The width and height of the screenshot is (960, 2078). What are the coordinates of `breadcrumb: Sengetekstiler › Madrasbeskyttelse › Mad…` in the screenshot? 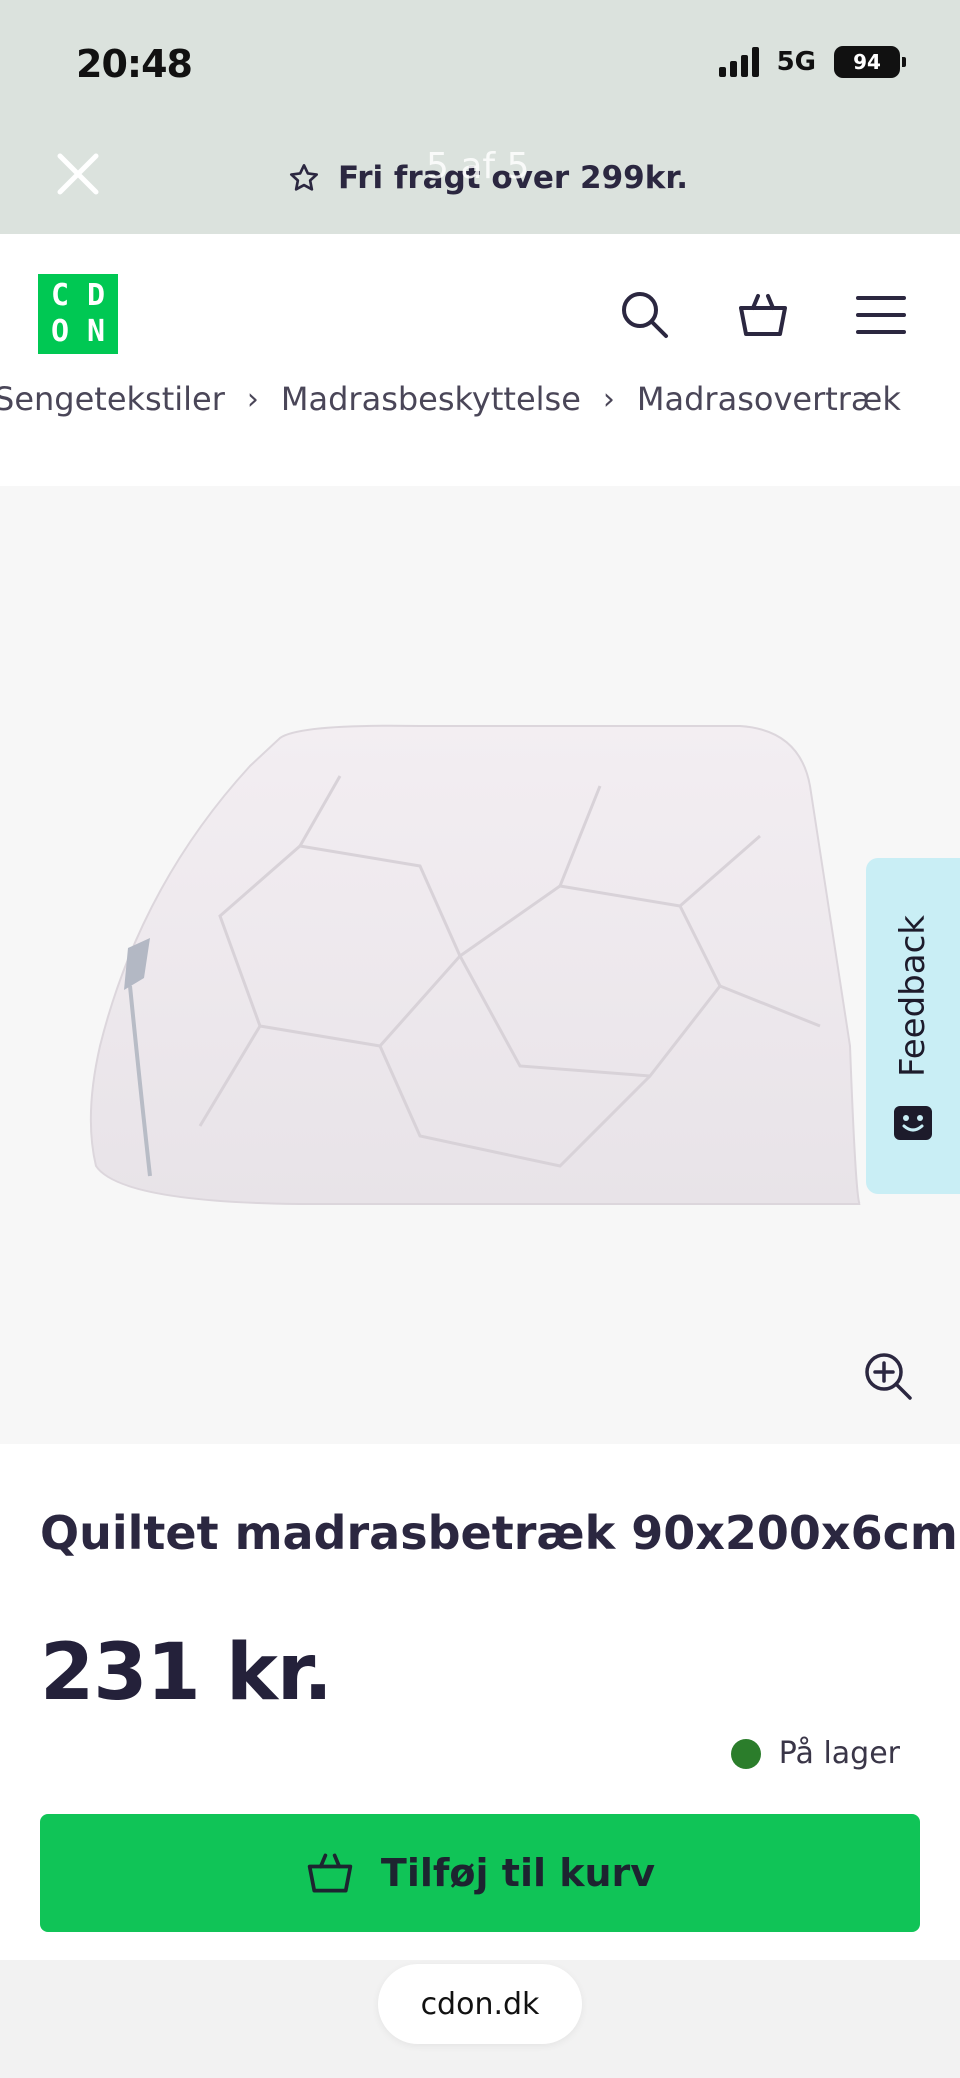 It's located at (450, 399).